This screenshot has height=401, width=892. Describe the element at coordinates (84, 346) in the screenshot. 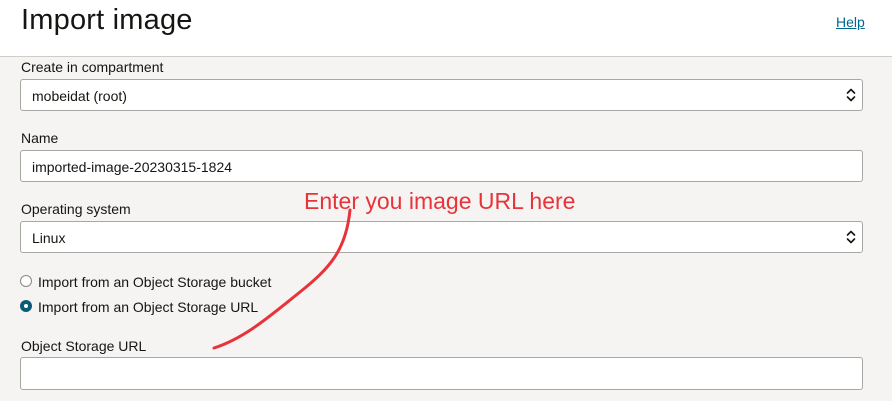

I see `object-storage-url-label: Object Storage URL` at that location.